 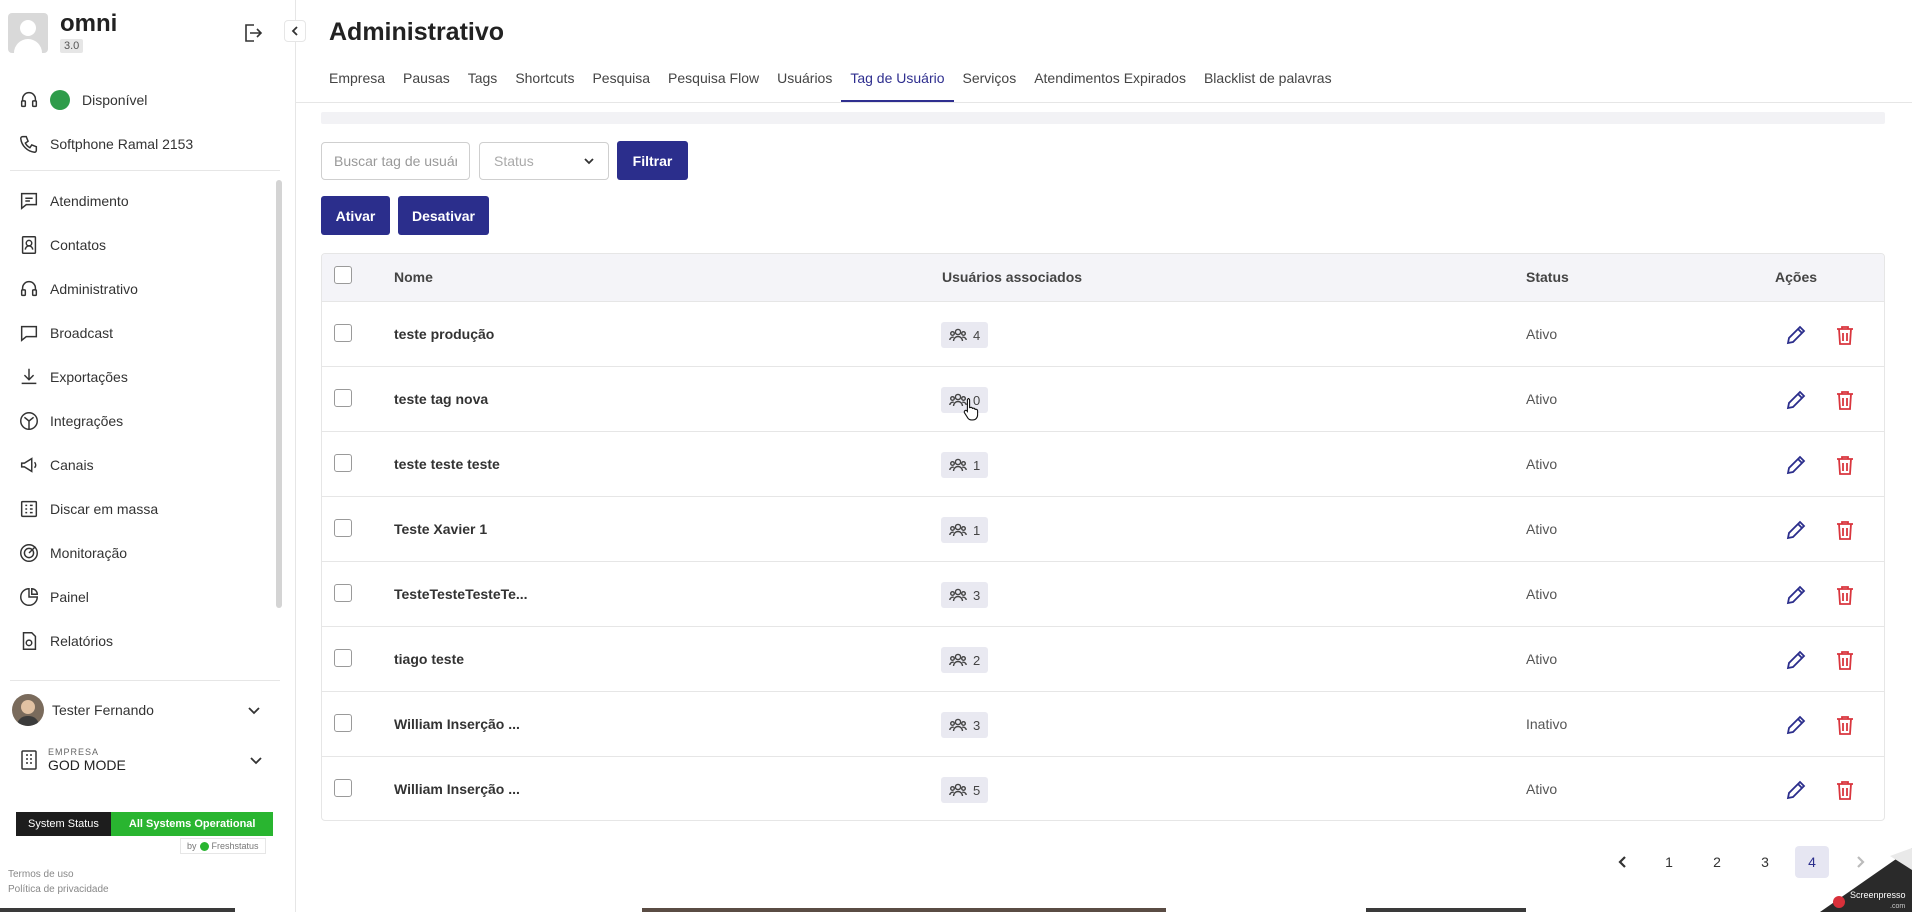 I want to click on system-status-widget: System Status All Systems Operational, so click(x=145, y=824).